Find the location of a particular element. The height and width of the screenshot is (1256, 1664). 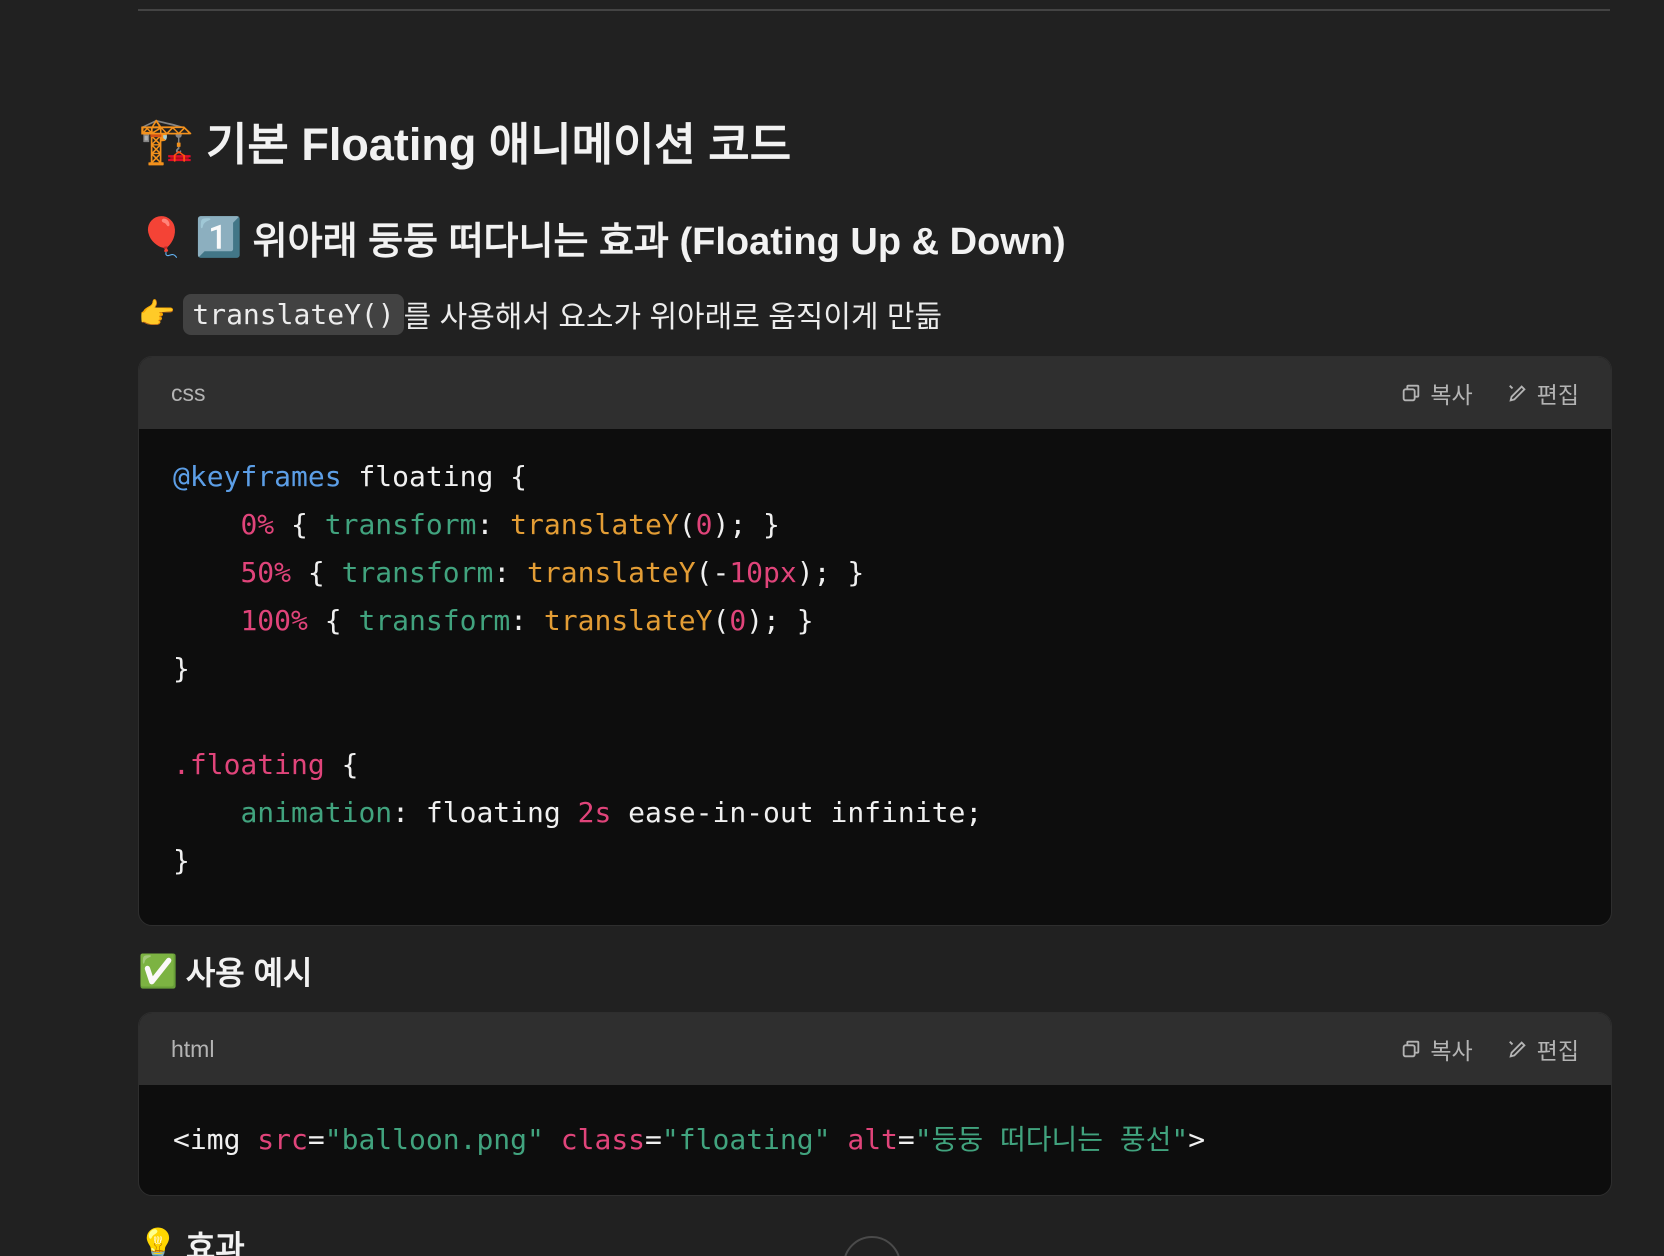

code-token: 10px is located at coordinates (763, 572).